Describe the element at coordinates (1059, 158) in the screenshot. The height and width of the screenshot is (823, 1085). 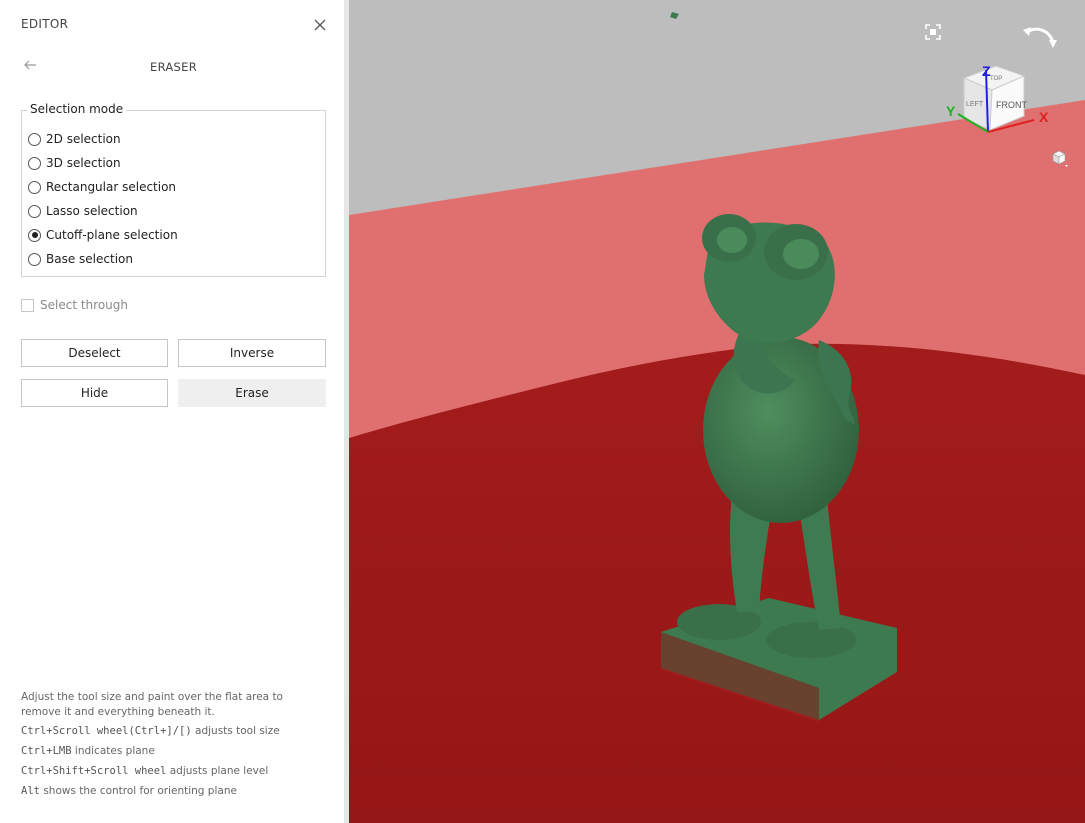
I see `view-cube-menu-icon` at that location.